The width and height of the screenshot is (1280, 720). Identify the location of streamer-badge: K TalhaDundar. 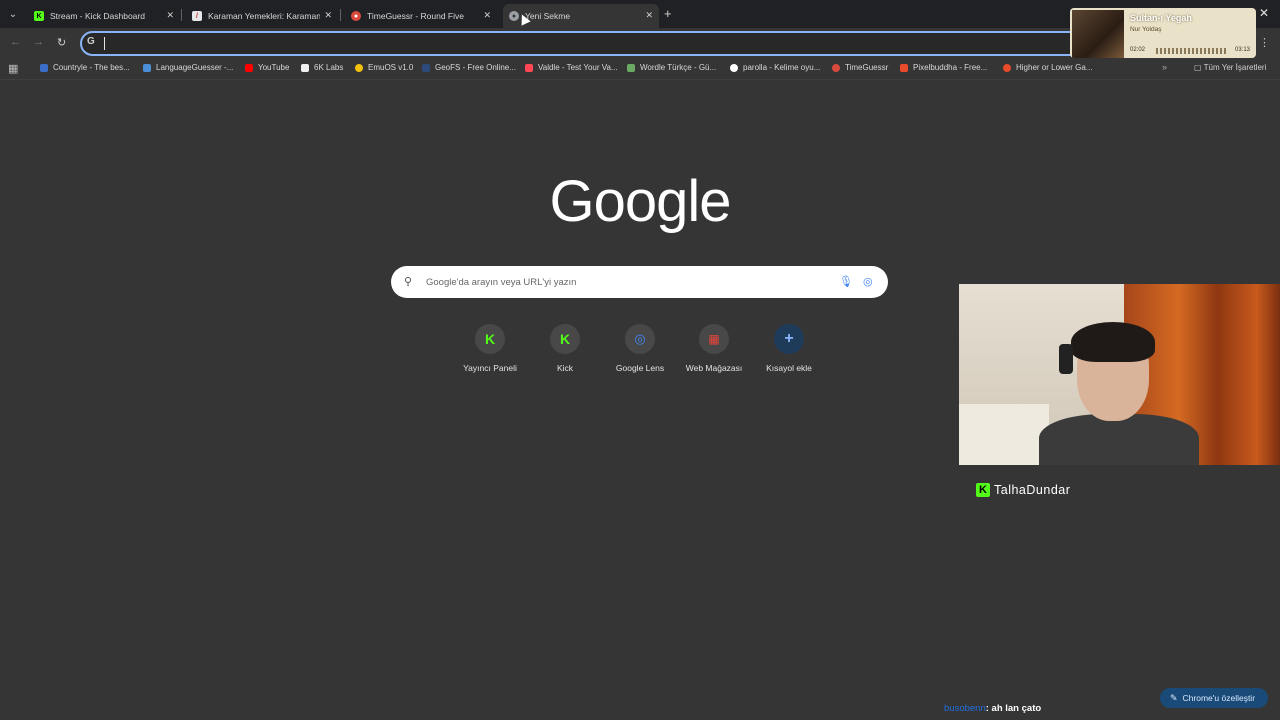
(1023, 490).